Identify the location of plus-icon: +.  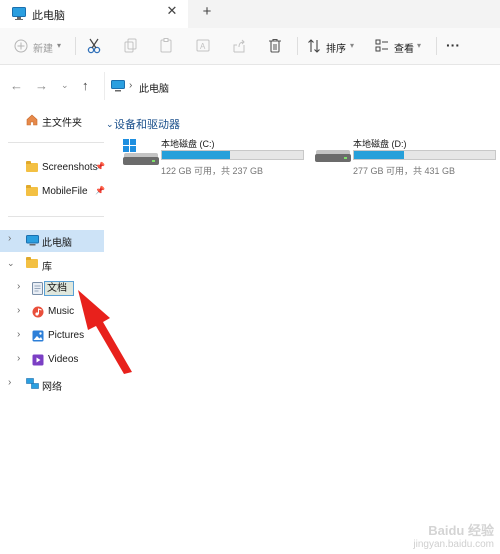
(207, 12).